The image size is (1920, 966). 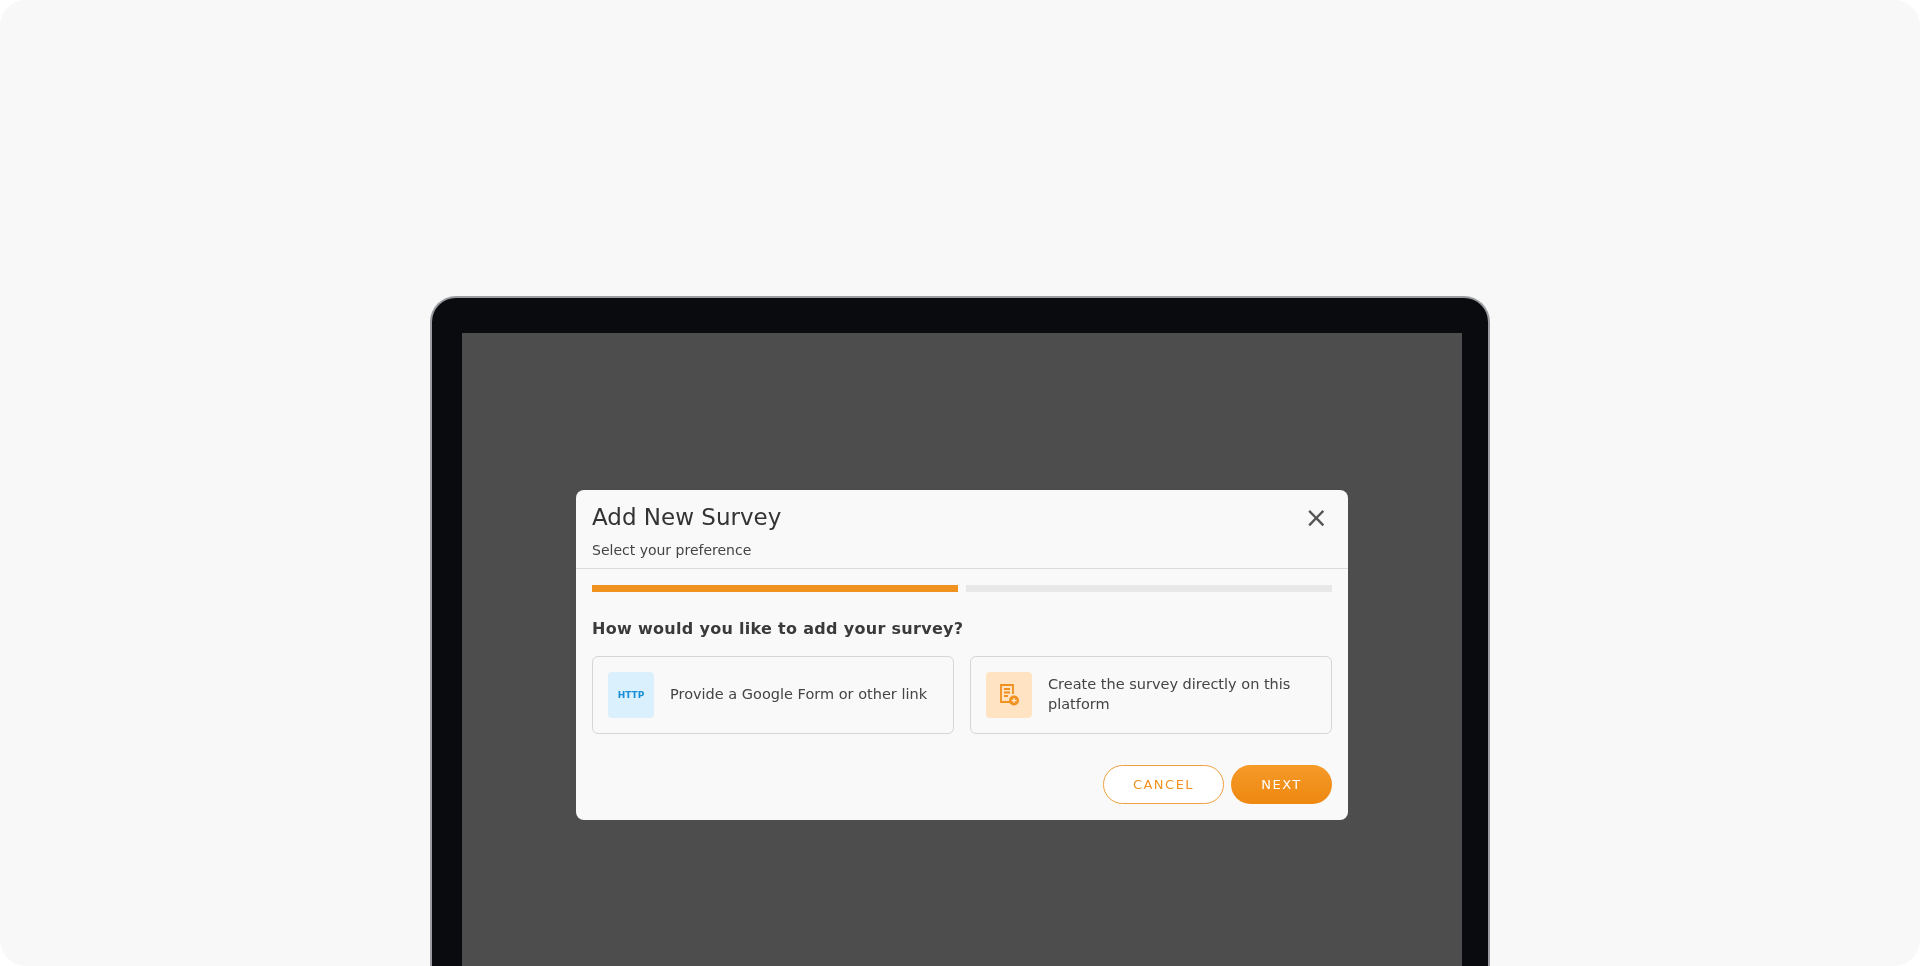 What do you see at coordinates (1151, 695) in the screenshot?
I see `option-card: Create the survey directly on this platform` at bounding box center [1151, 695].